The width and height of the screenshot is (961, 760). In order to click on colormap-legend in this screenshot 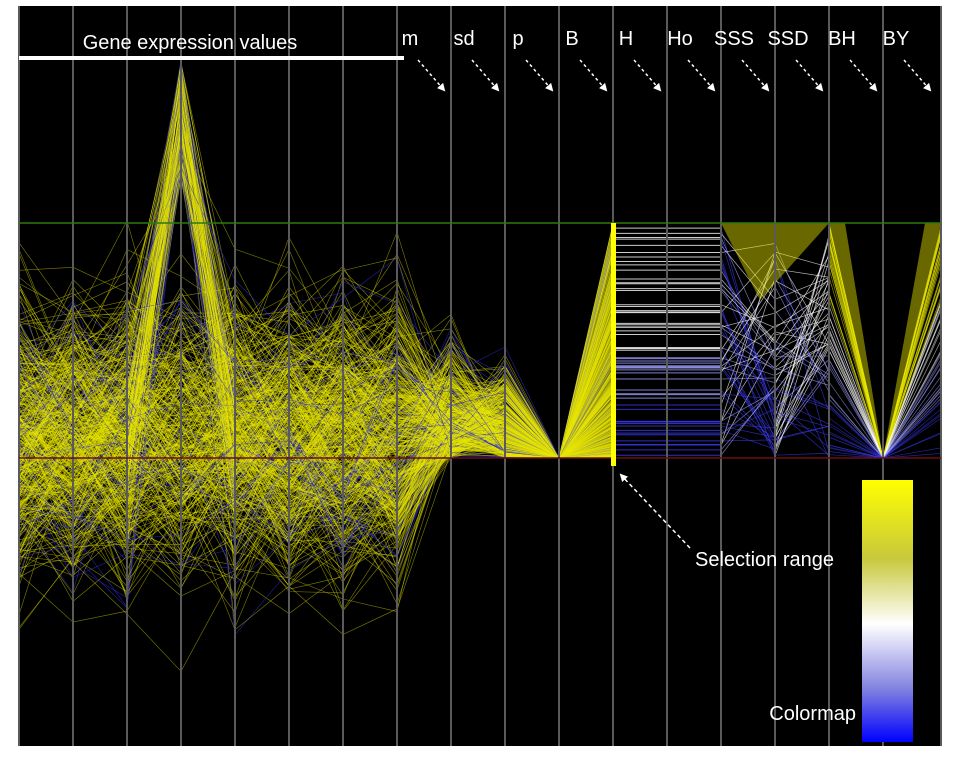, I will do `click(887, 611)`.